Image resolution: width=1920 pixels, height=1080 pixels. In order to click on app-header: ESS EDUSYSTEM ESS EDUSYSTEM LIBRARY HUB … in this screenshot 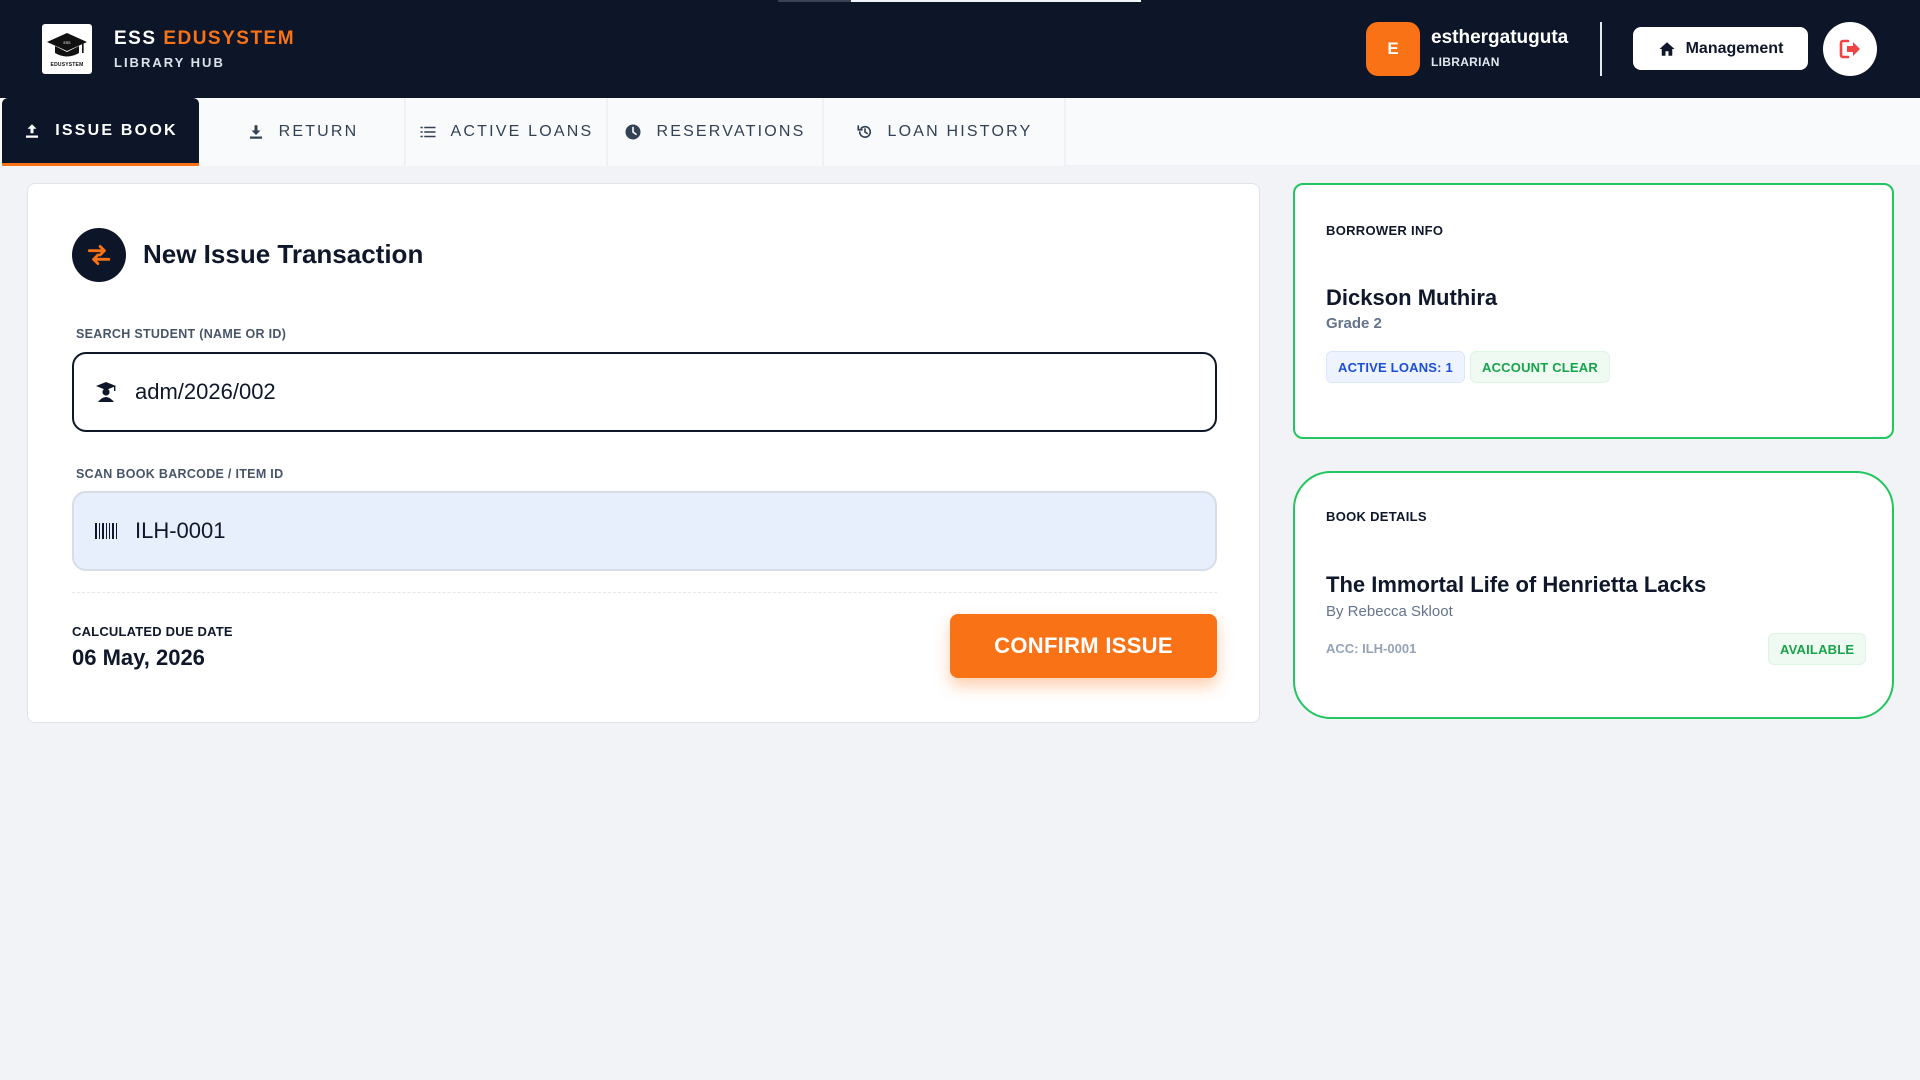, I will do `click(960, 49)`.